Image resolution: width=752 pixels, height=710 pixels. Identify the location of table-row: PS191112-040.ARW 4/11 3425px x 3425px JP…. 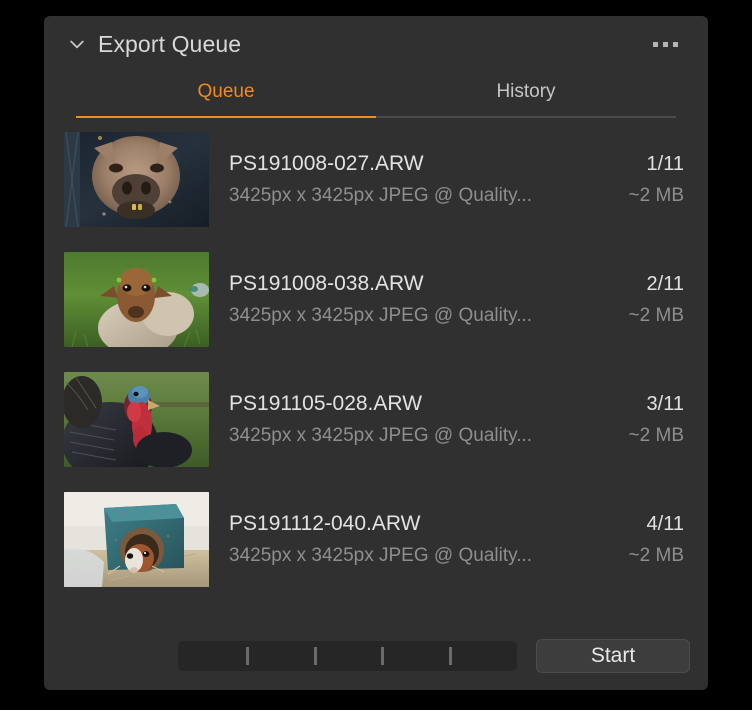
(376, 539).